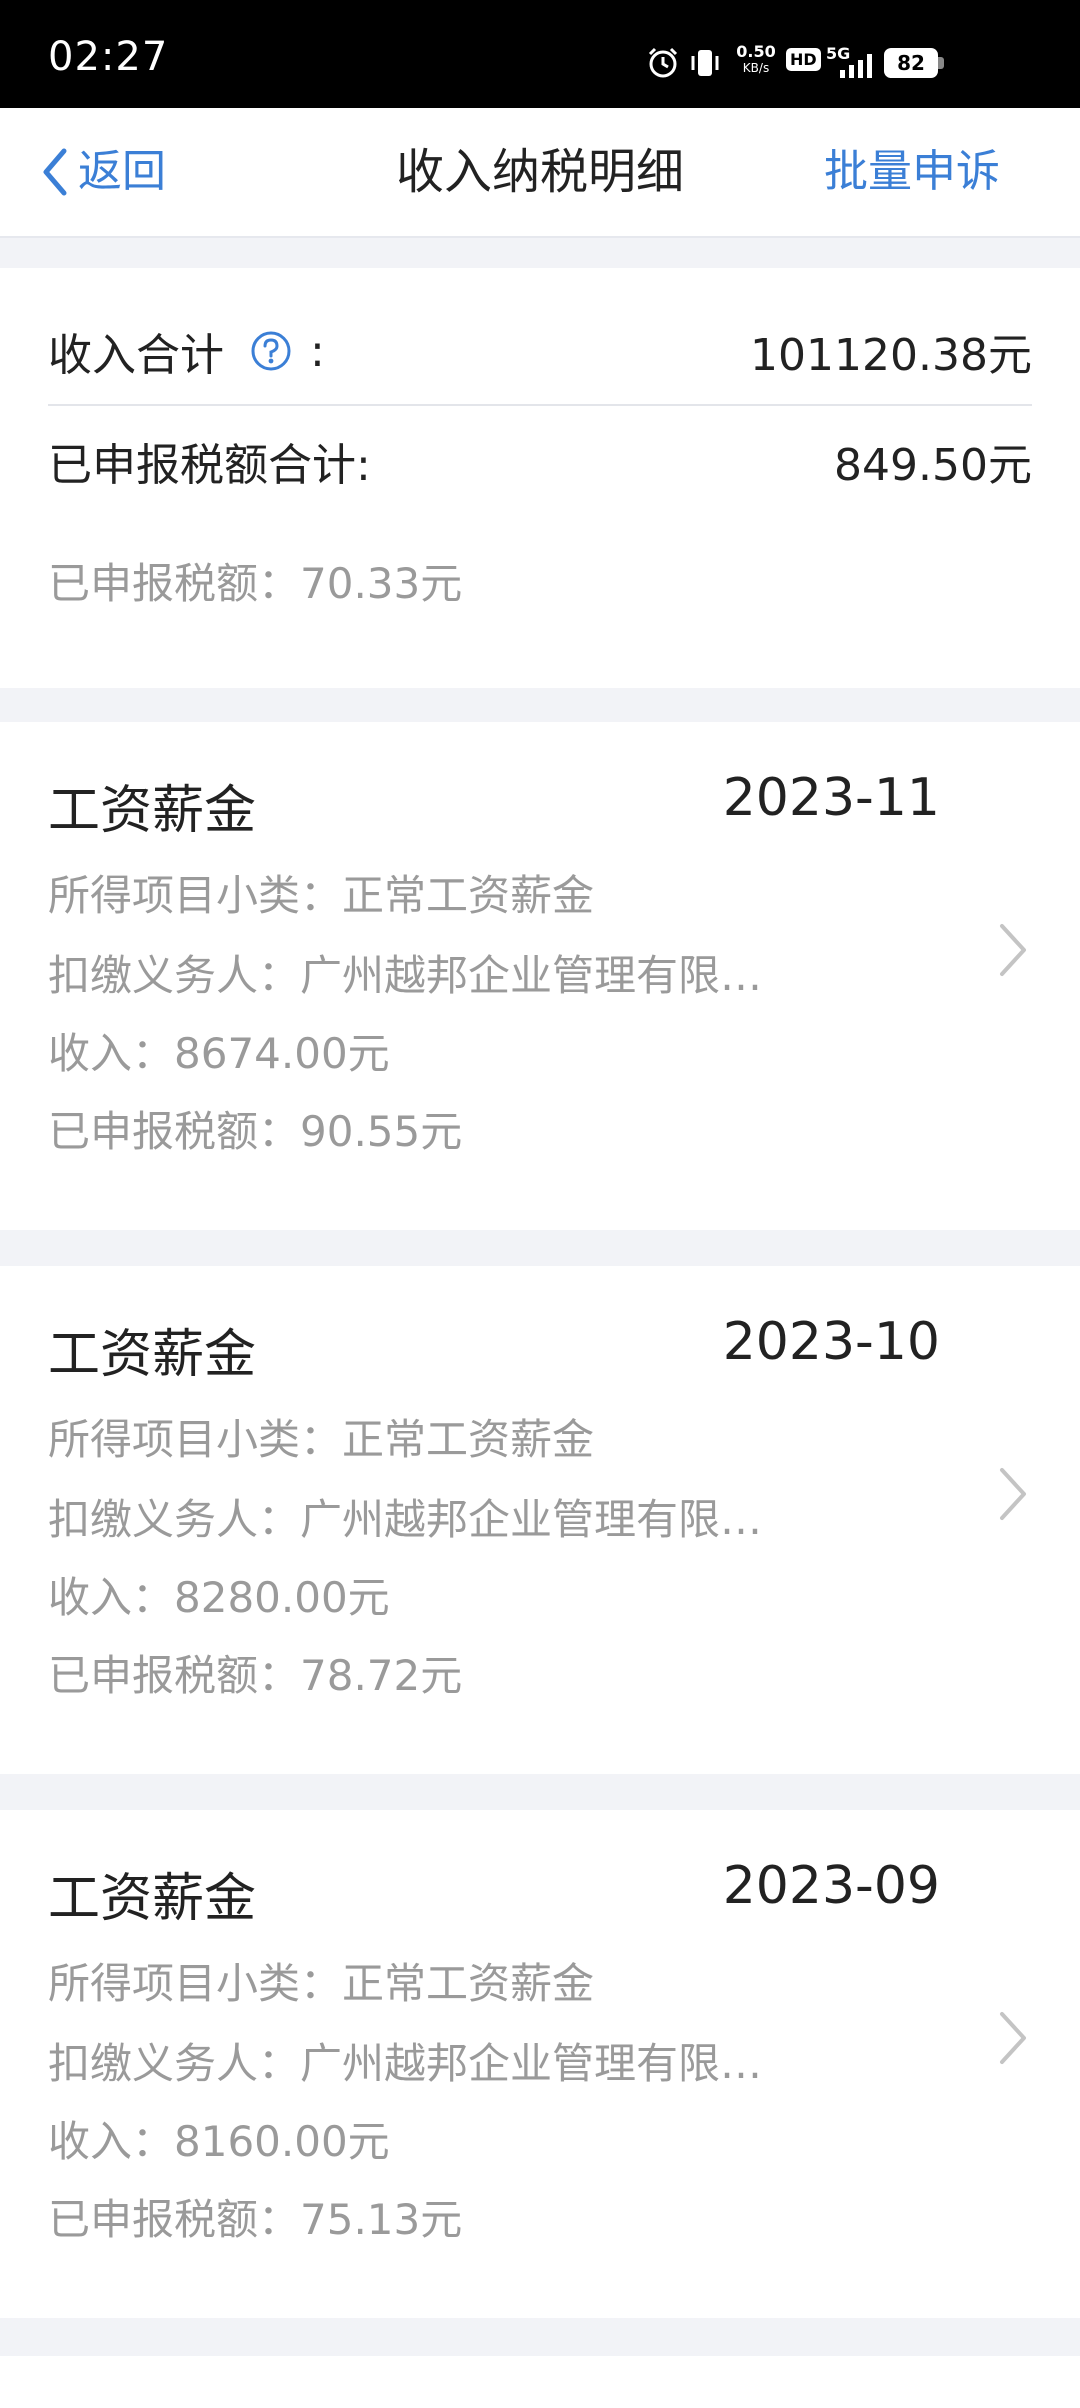  What do you see at coordinates (255, 583) in the screenshot?
I see `extra-tax-line: 已申报税额：70.33元` at bounding box center [255, 583].